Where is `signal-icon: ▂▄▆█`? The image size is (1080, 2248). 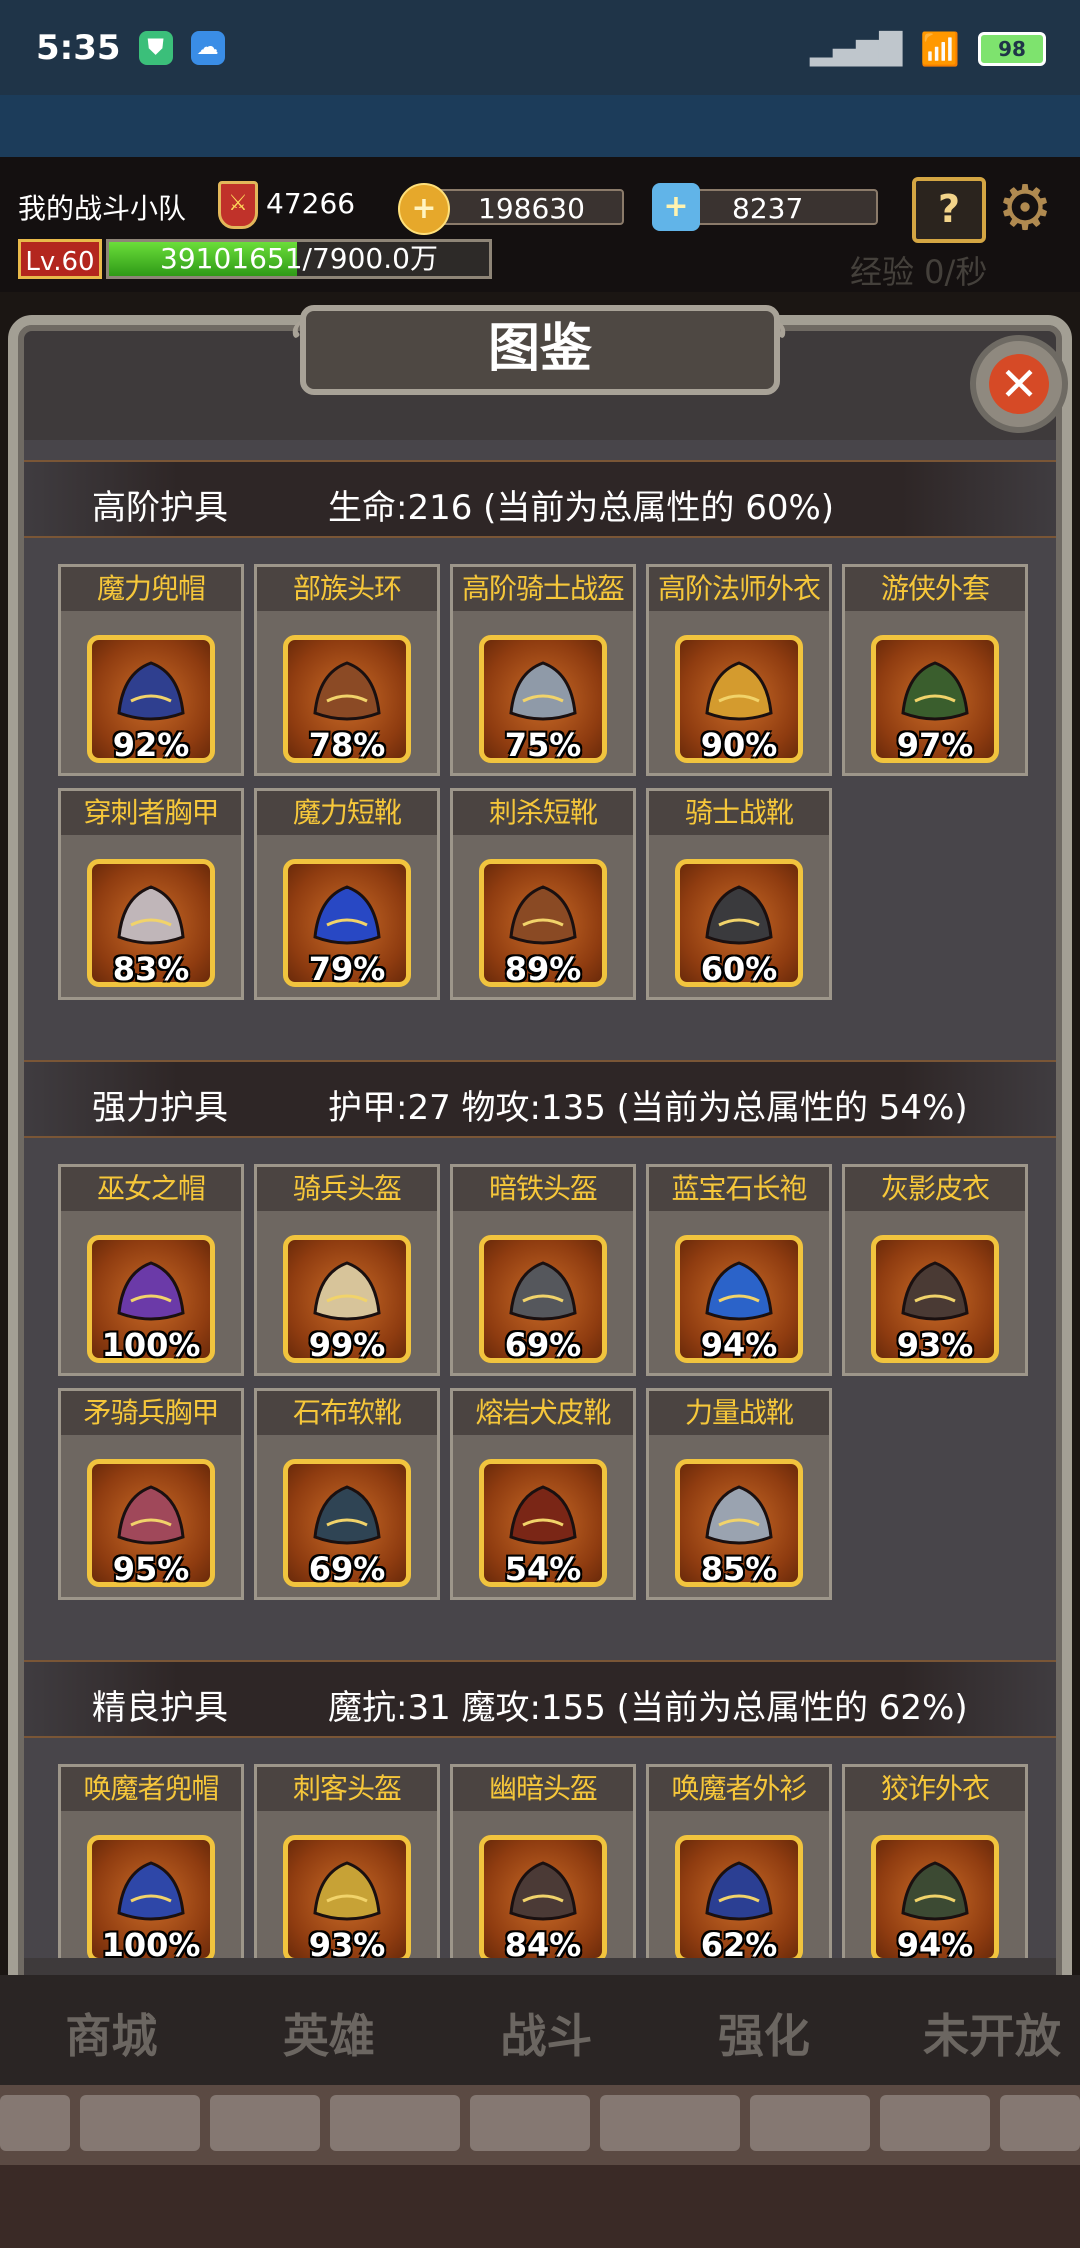
signal-icon: ▂▄▆█ is located at coordinates (856, 49).